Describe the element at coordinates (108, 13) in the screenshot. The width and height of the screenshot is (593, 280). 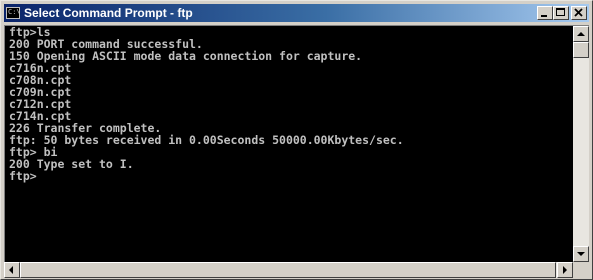
I see `window-title: Select Command Prompt - ftp` at that location.